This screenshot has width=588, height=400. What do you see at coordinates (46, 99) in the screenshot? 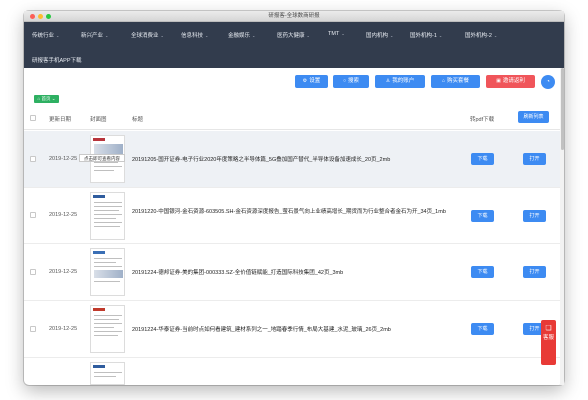
I see `breadcrumb-home: ⌂ 首页 ⌄` at bounding box center [46, 99].